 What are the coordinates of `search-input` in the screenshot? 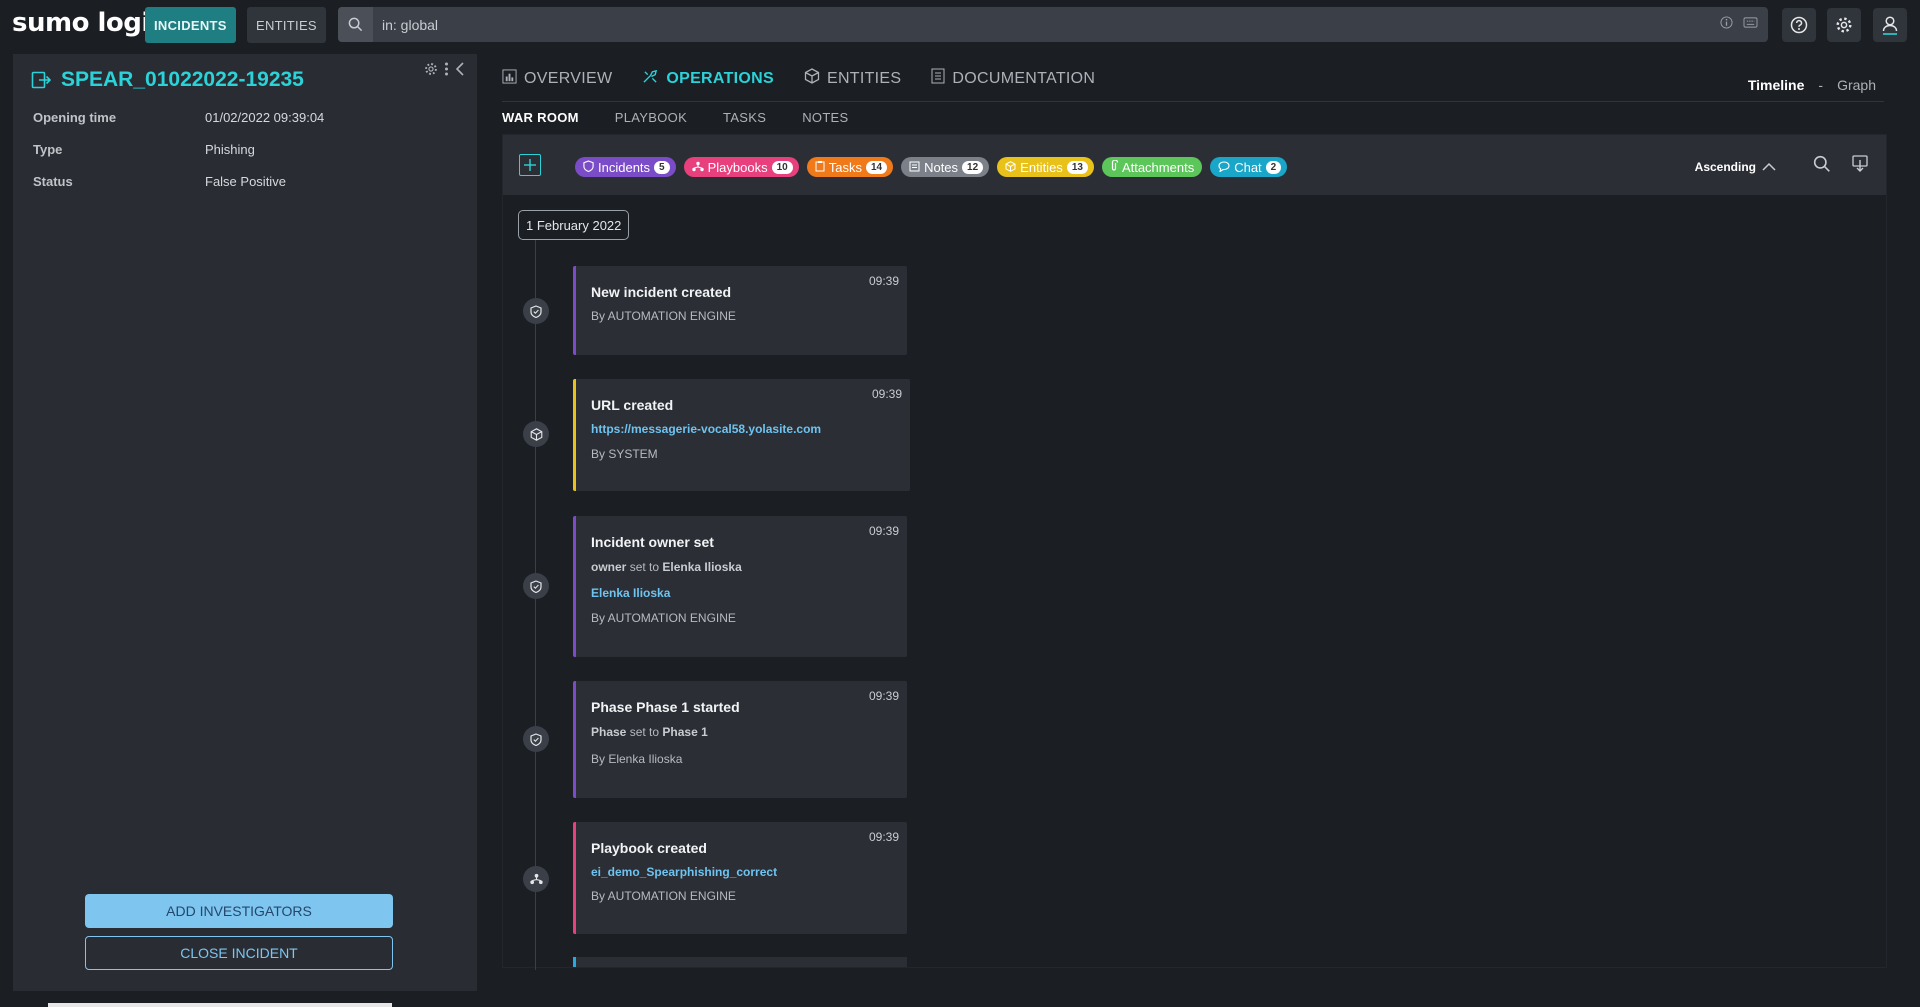 It's located at (1030, 24).